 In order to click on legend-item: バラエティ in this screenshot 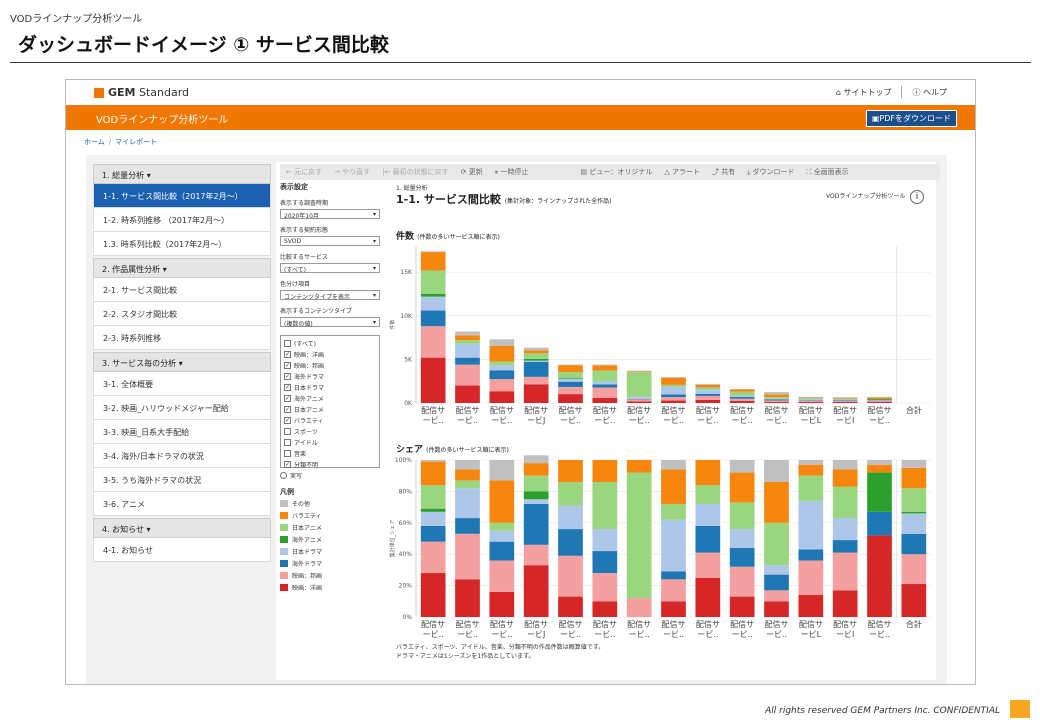, I will do `click(330, 515)`.